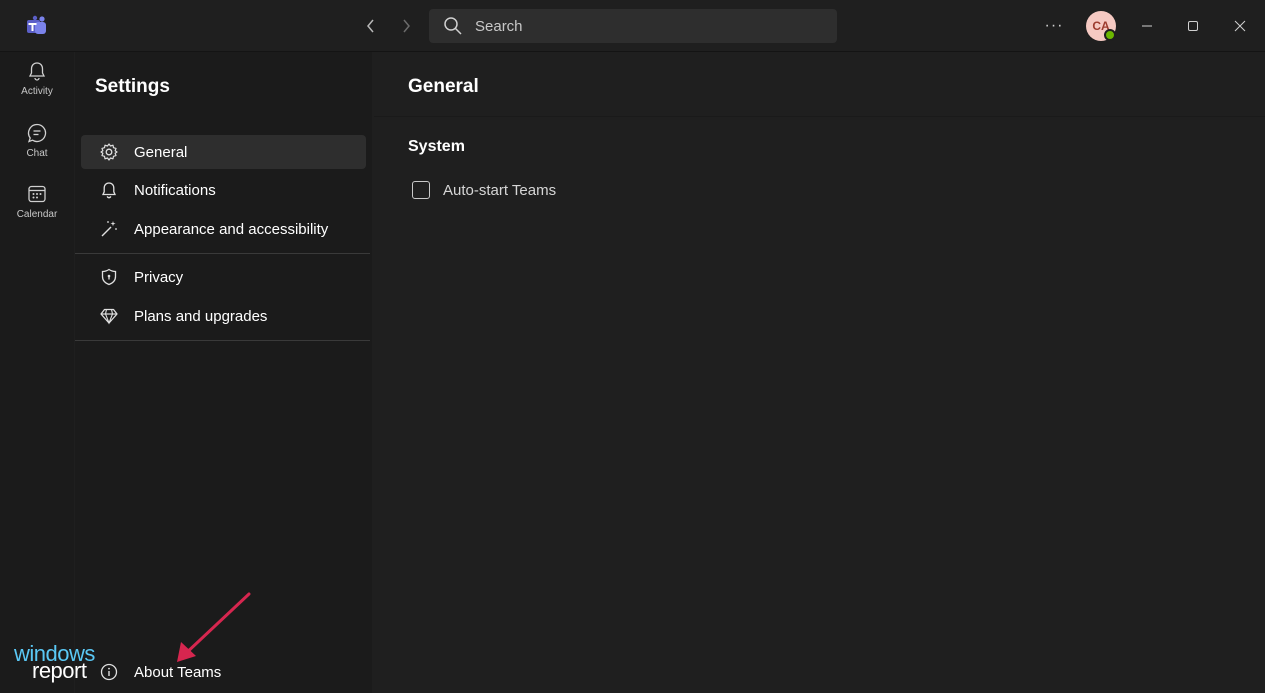  Describe the element at coordinates (500, 190) in the screenshot. I see `auto-start-label: Auto-start Teams` at that location.